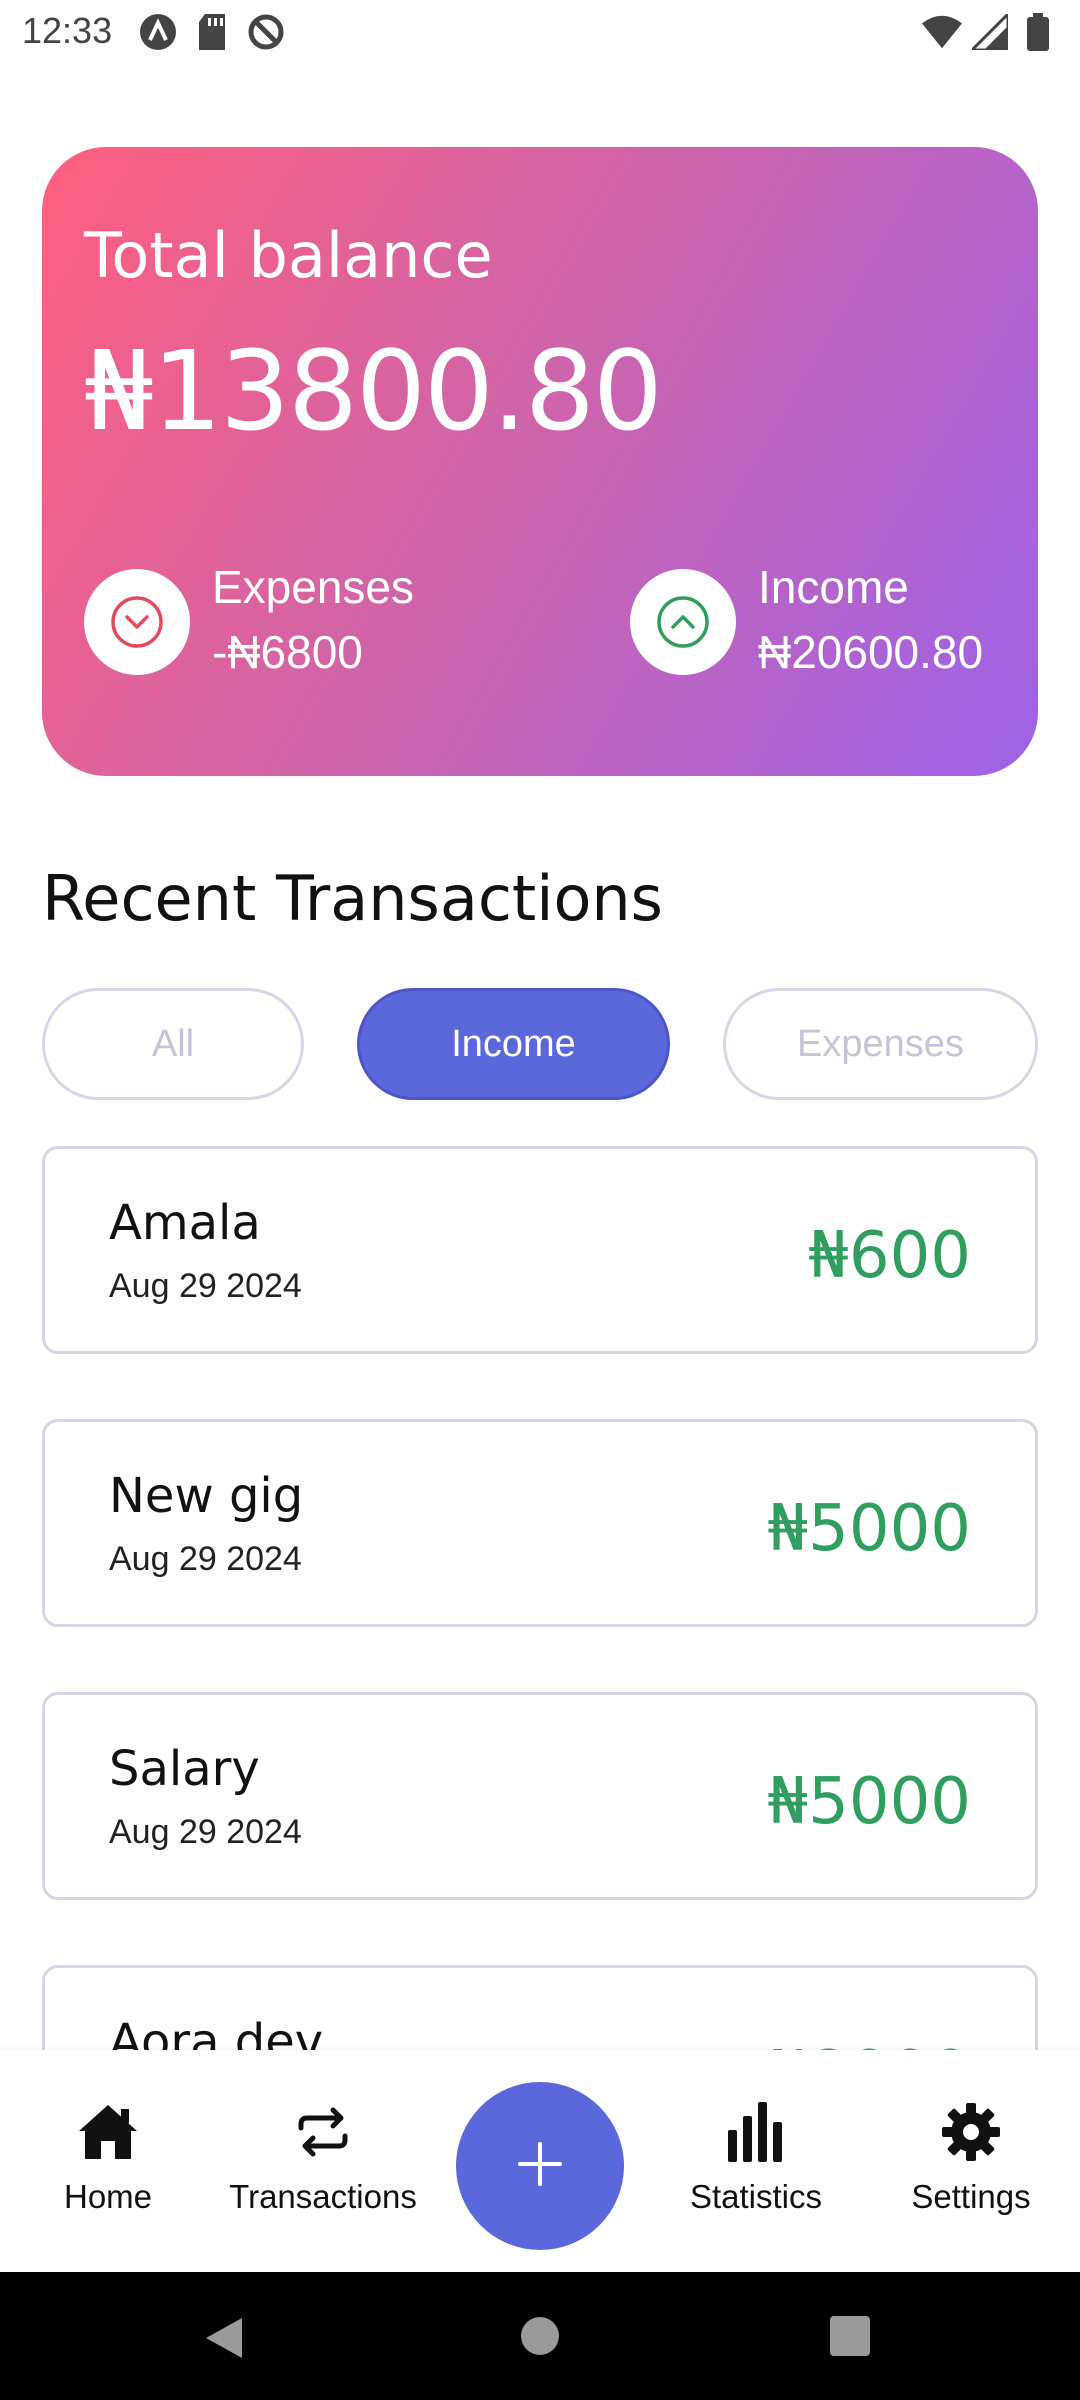 This screenshot has height=2400, width=1080. I want to click on plus-icon, so click(540, 2166).